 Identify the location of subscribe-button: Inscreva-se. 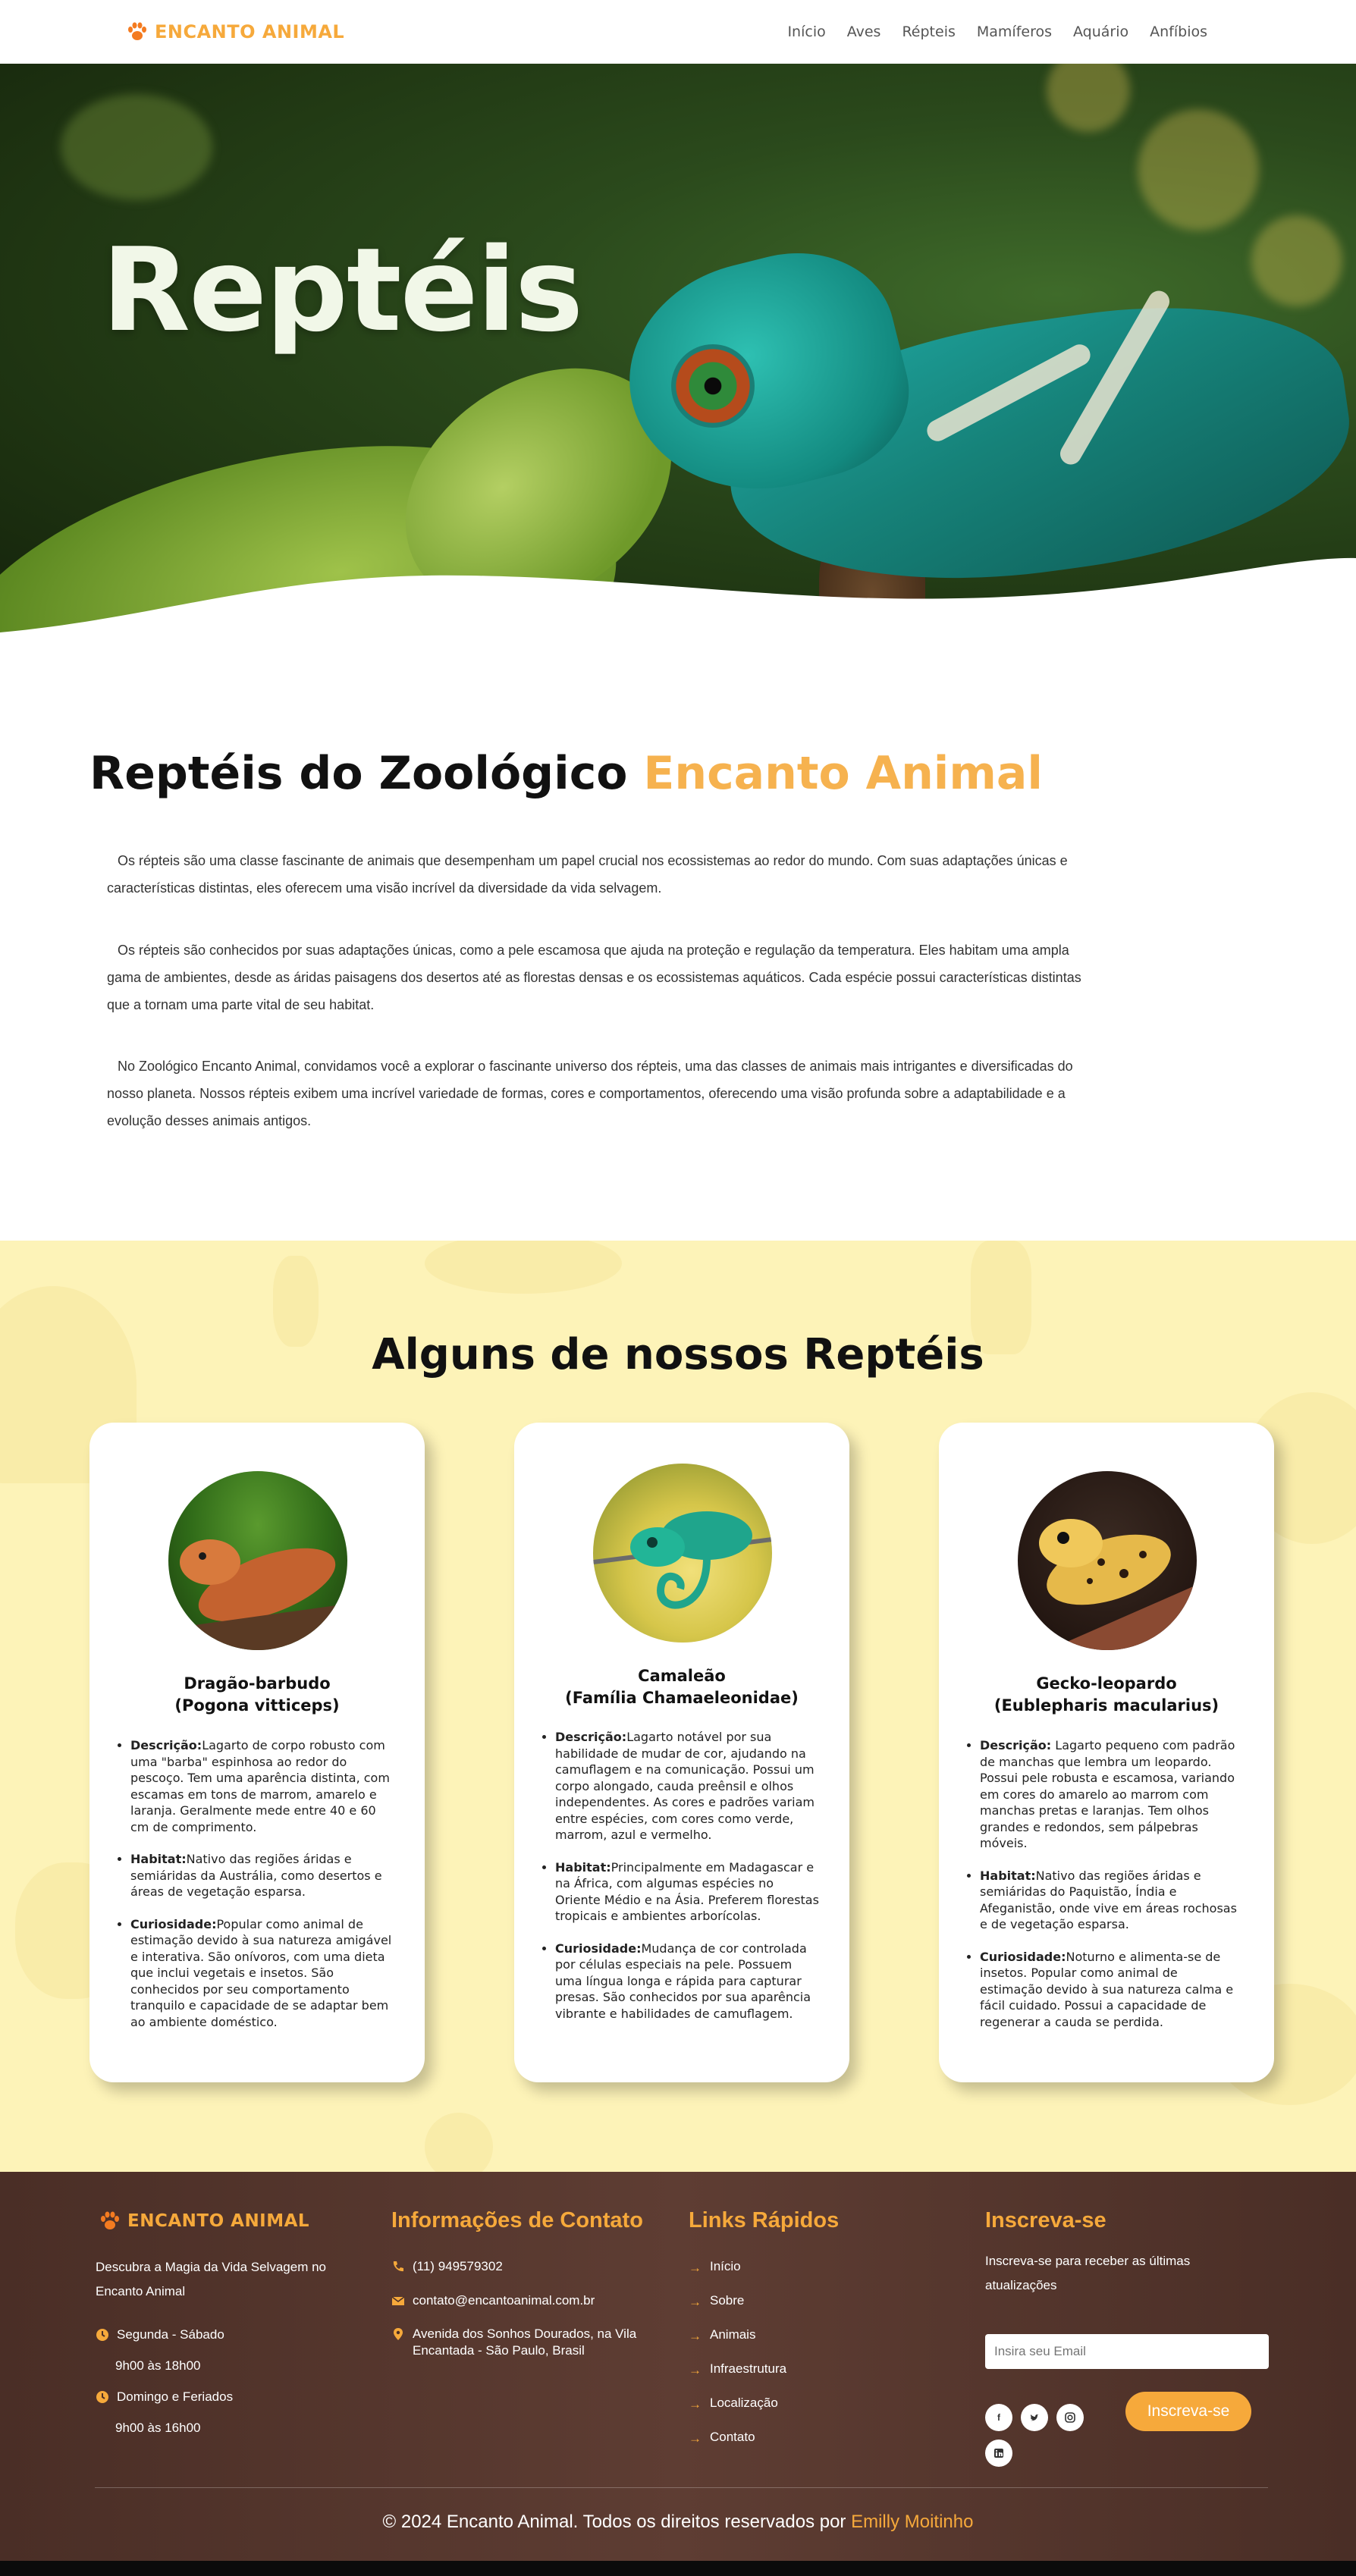
(1188, 2411).